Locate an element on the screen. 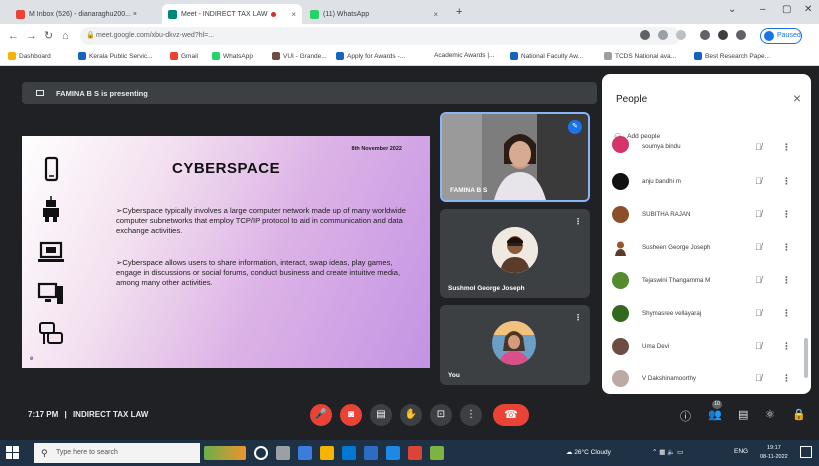 The width and height of the screenshot is (819, 466). back-icon: ← is located at coordinates (13, 36).